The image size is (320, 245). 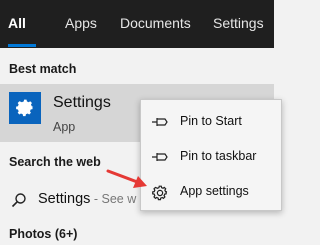 What do you see at coordinates (238, 23) in the screenshot?
I see `tab-settings: Settings` at bounding box center [238, 23].